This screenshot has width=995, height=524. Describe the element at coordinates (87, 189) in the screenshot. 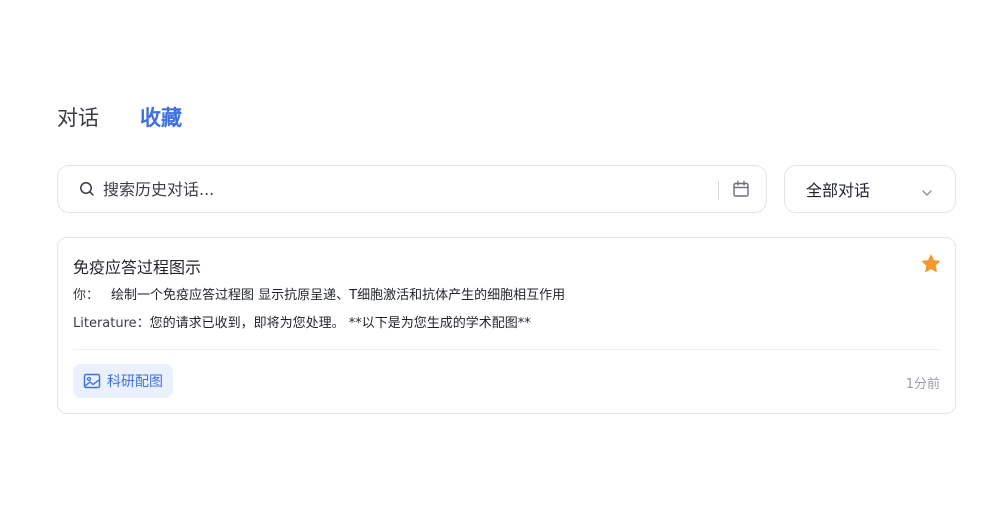

I see `search-icon` at that location.